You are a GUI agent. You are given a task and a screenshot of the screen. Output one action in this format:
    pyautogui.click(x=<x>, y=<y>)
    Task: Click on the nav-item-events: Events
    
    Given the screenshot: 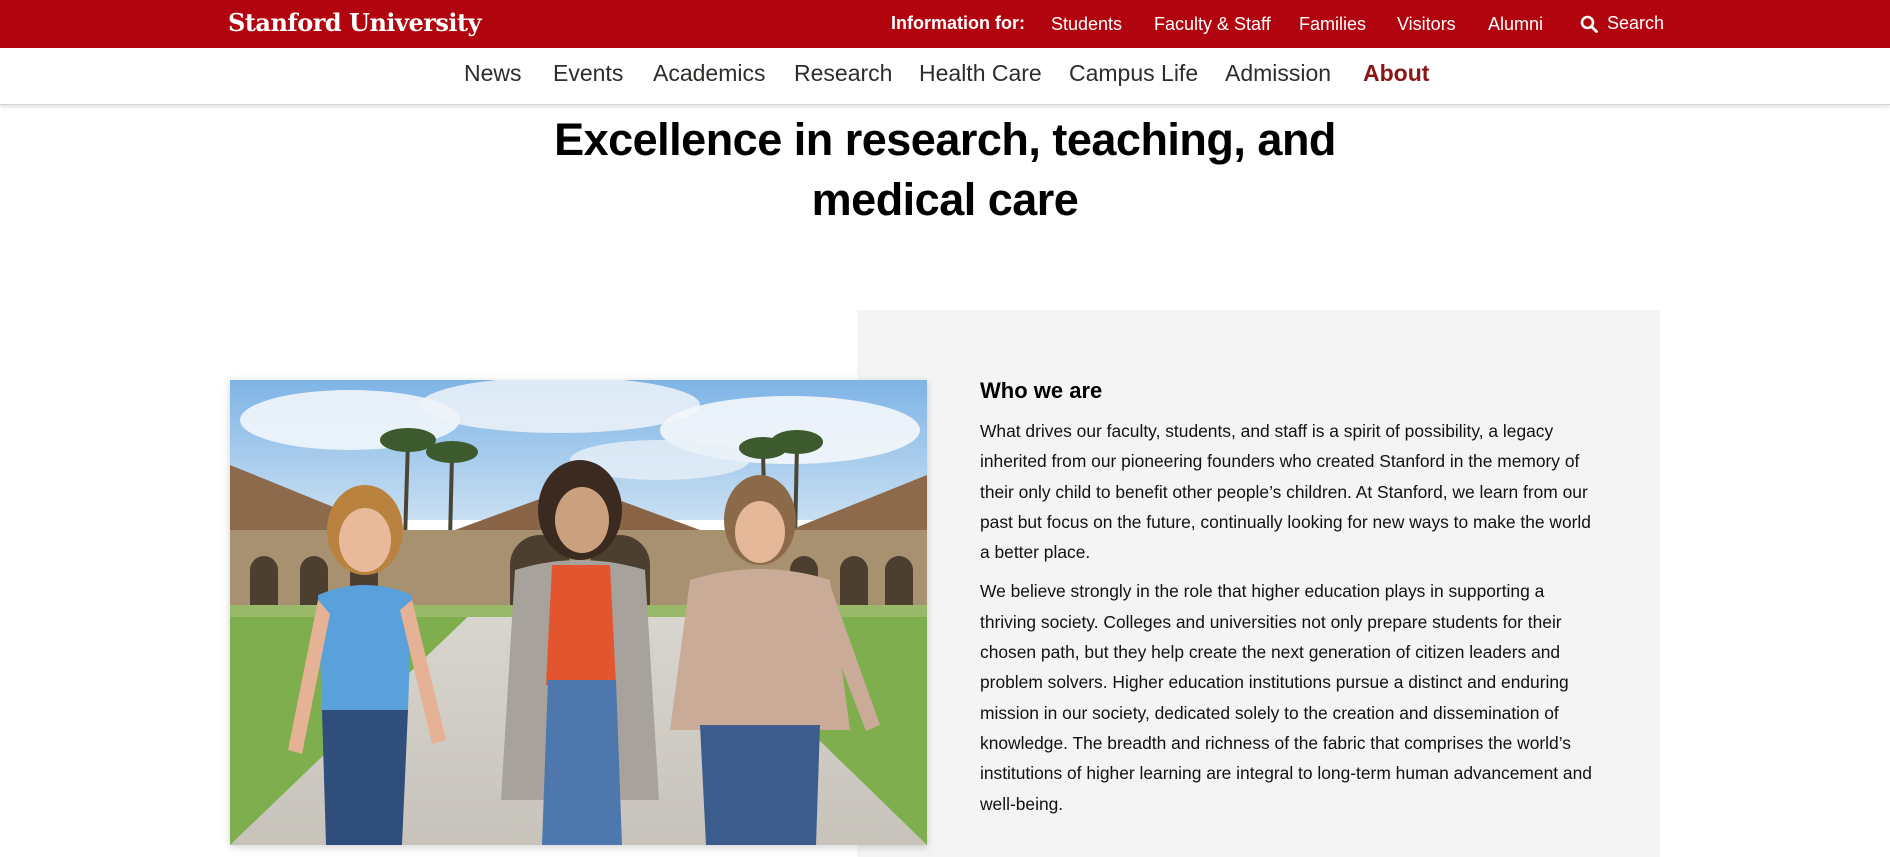 What is the action you would take?
    pyautogui.click(x=588, y=73)
    